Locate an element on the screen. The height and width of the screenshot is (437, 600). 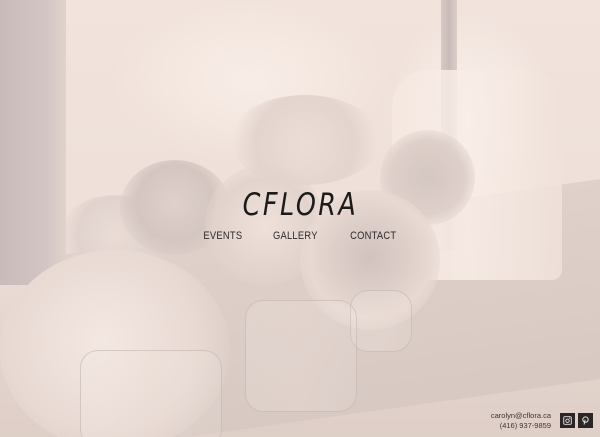
instagram-button is located at coordinates (567, 420).